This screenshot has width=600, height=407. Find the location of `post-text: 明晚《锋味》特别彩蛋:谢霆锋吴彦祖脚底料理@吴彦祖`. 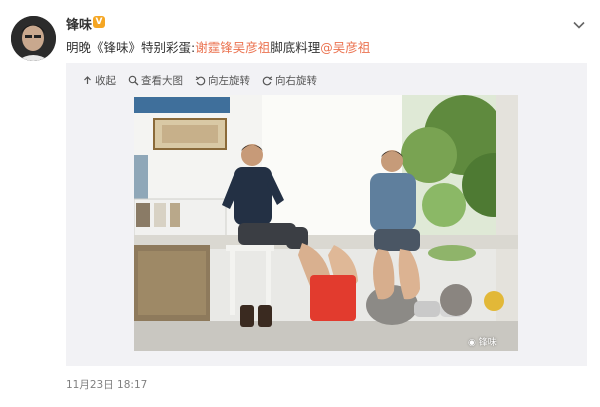

post-text: 明晚《锋味》特别彩蛋:谢霆锋吴彦祖脚底料理@吴彦祖 is located at coordinates (218, 46).